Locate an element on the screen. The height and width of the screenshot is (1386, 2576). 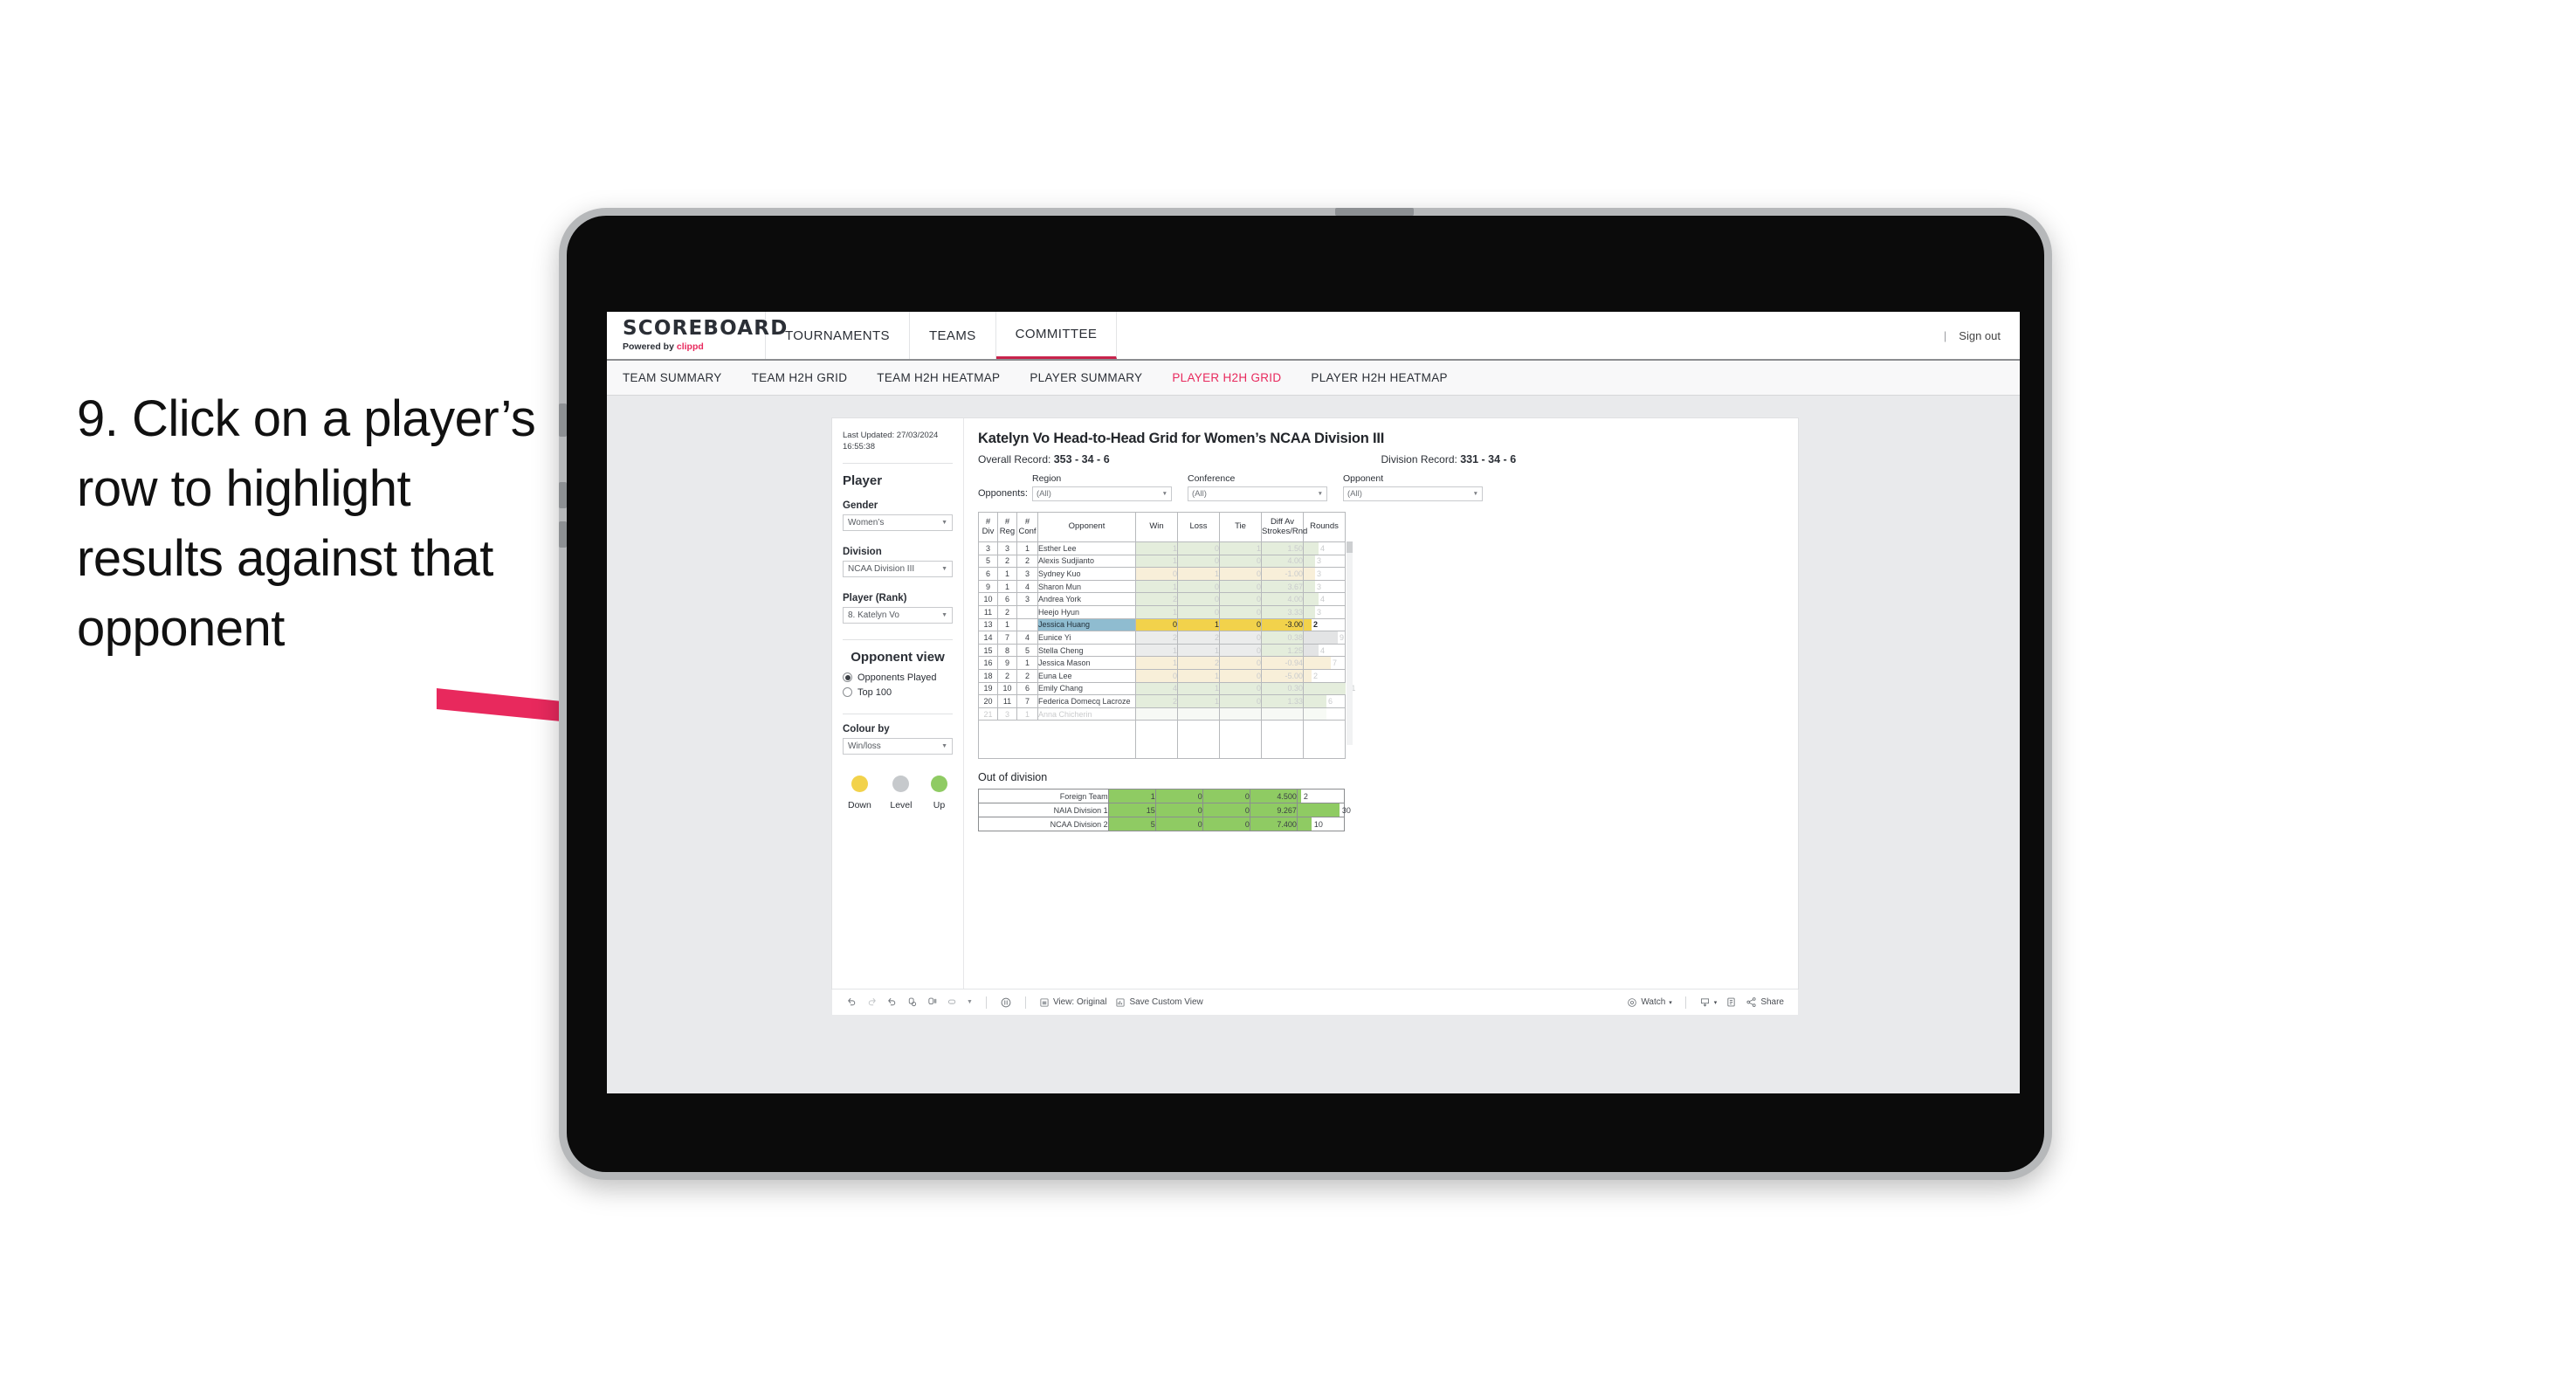
conference-select: (All) ▼ is located at coordinates (1257, 494).